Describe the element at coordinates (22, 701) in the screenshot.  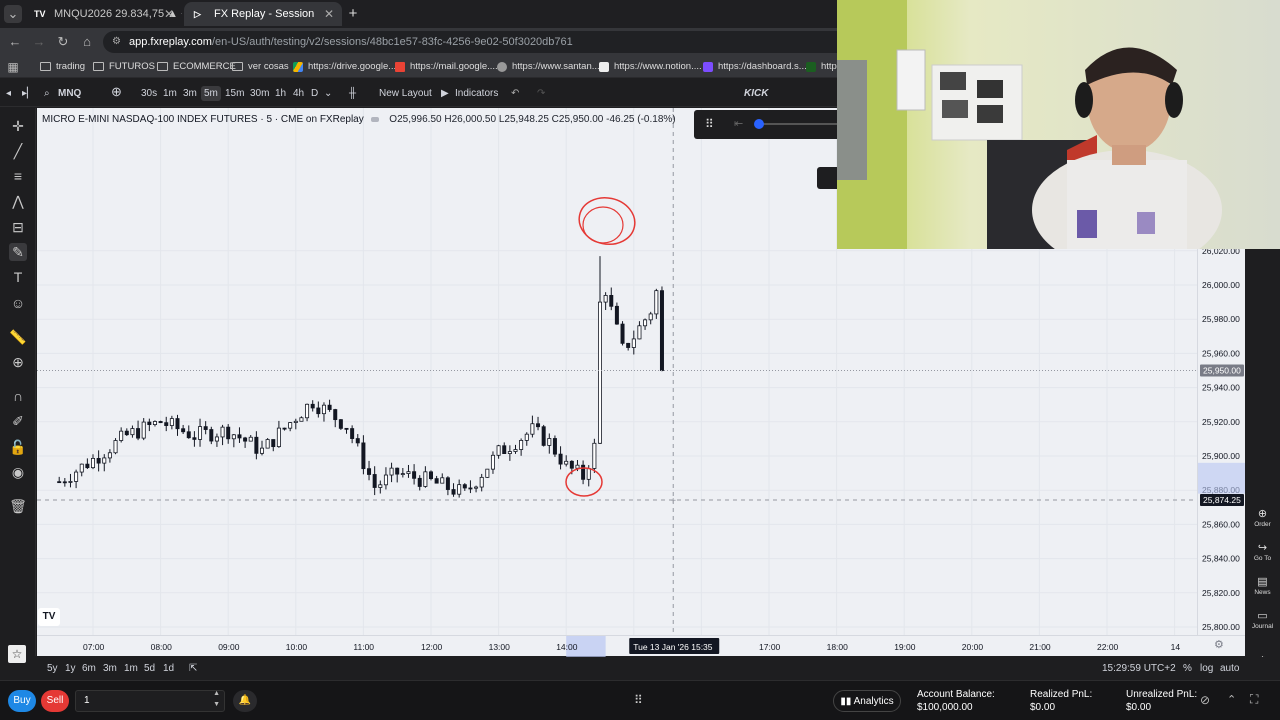
I see `buy-button: Buy` at that location.